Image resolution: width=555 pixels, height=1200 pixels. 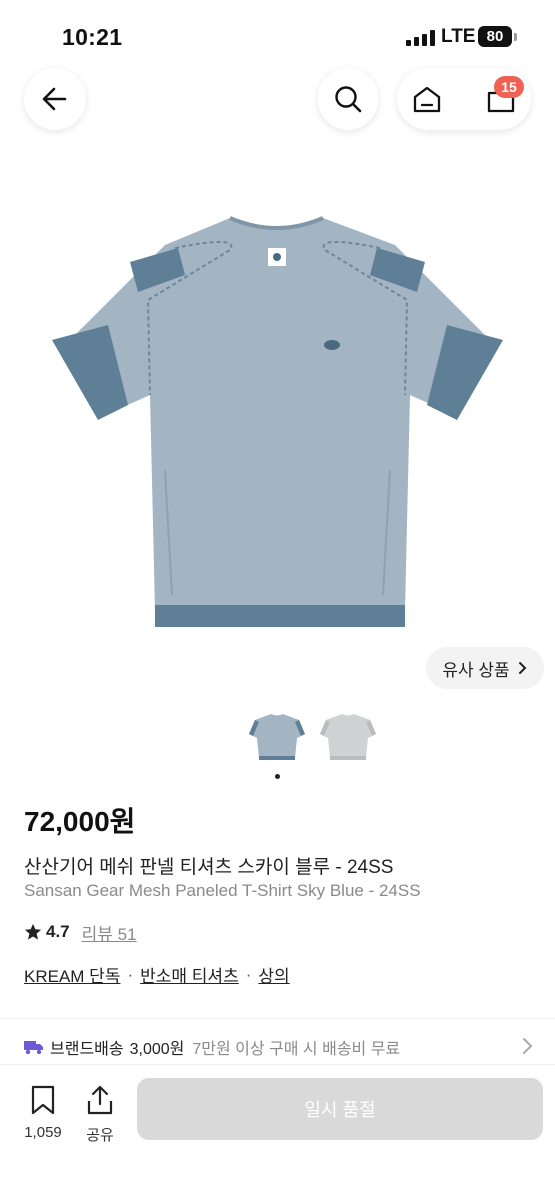 I want to click on shipping-note: 7만원 이상 구매 시 배송비 무료, so click(x=296, y=1049).